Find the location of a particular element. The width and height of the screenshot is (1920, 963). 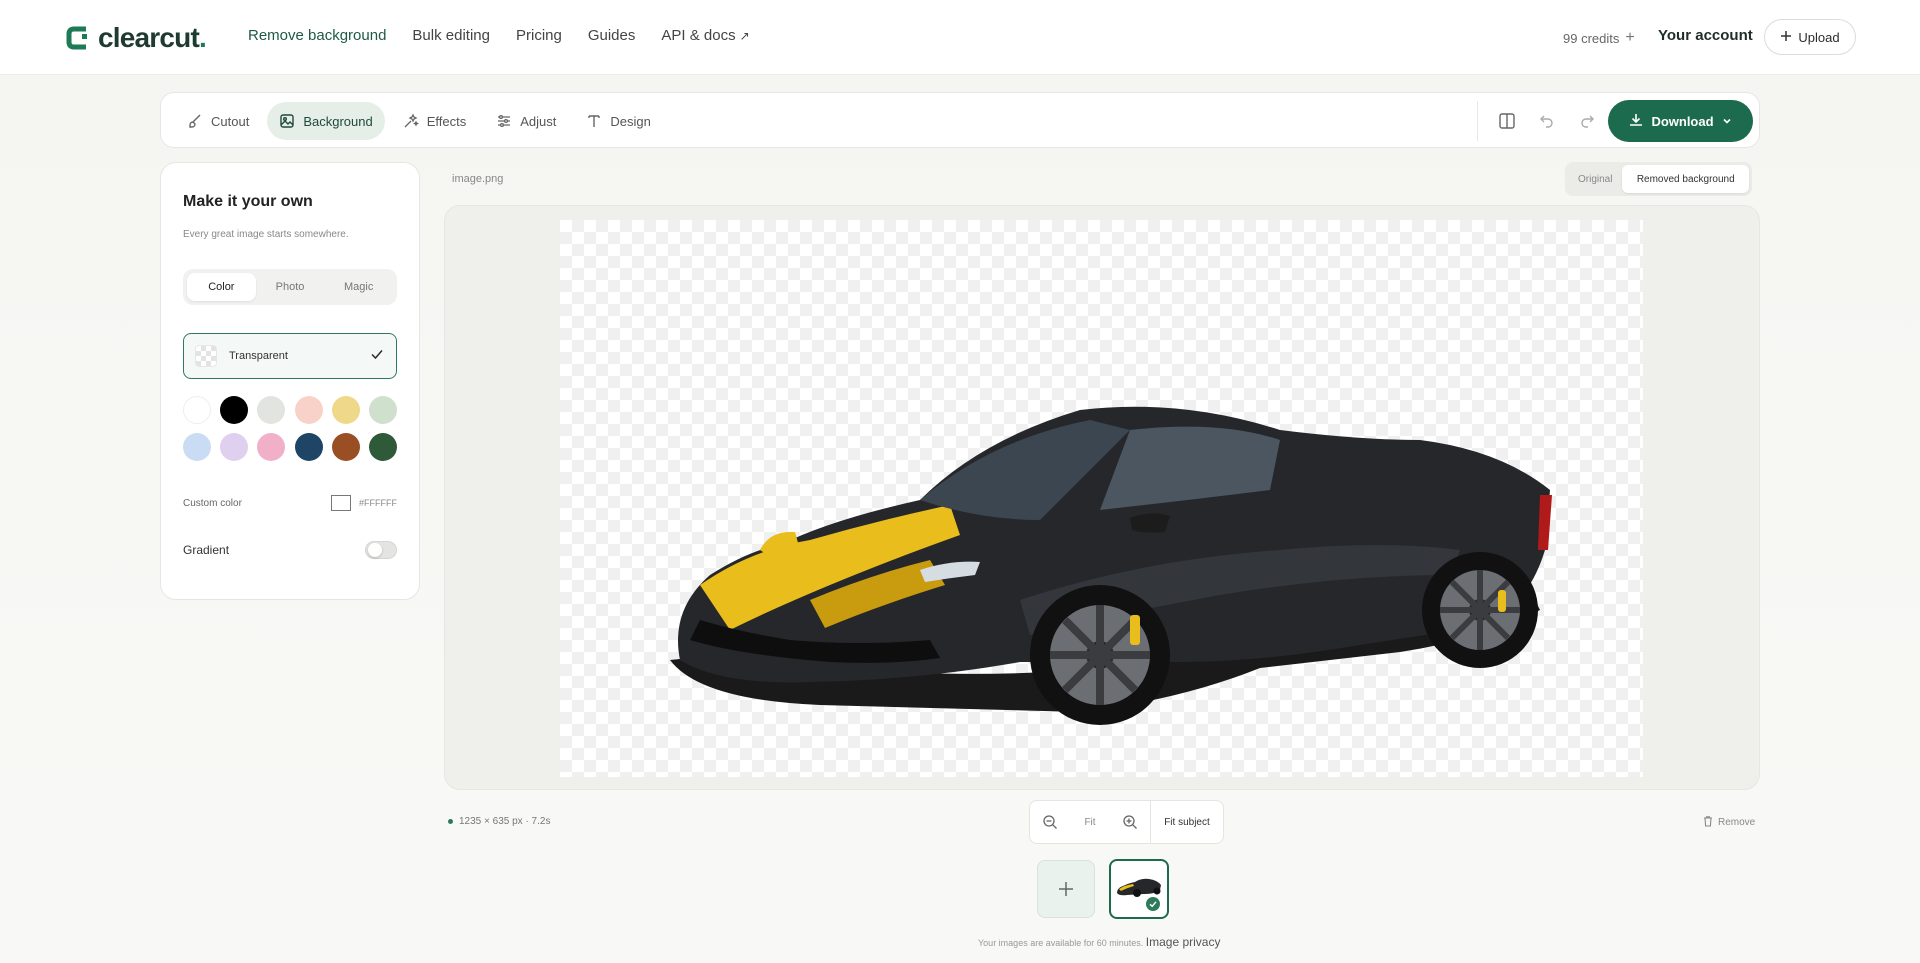

editor-toolbar: Cutout Background Effects Adjust Design is located at coordinates (960, 120).